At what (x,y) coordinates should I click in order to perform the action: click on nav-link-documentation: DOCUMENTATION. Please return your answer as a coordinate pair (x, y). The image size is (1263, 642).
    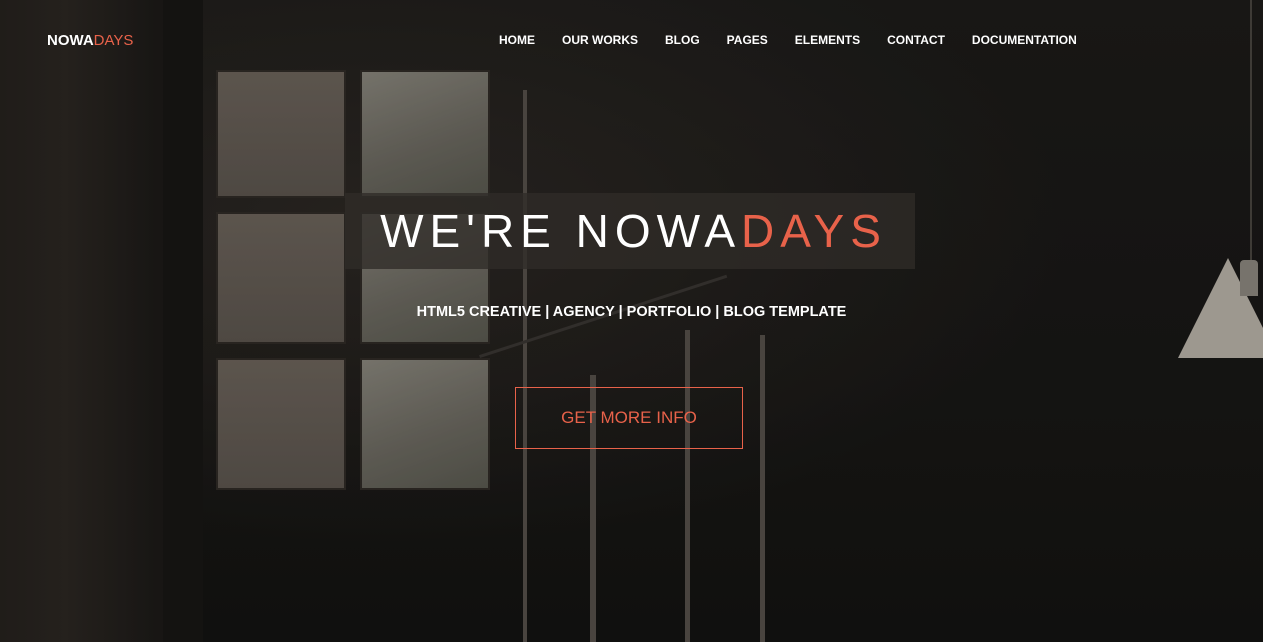
    Looking at the image, I should click on (1024, 40).